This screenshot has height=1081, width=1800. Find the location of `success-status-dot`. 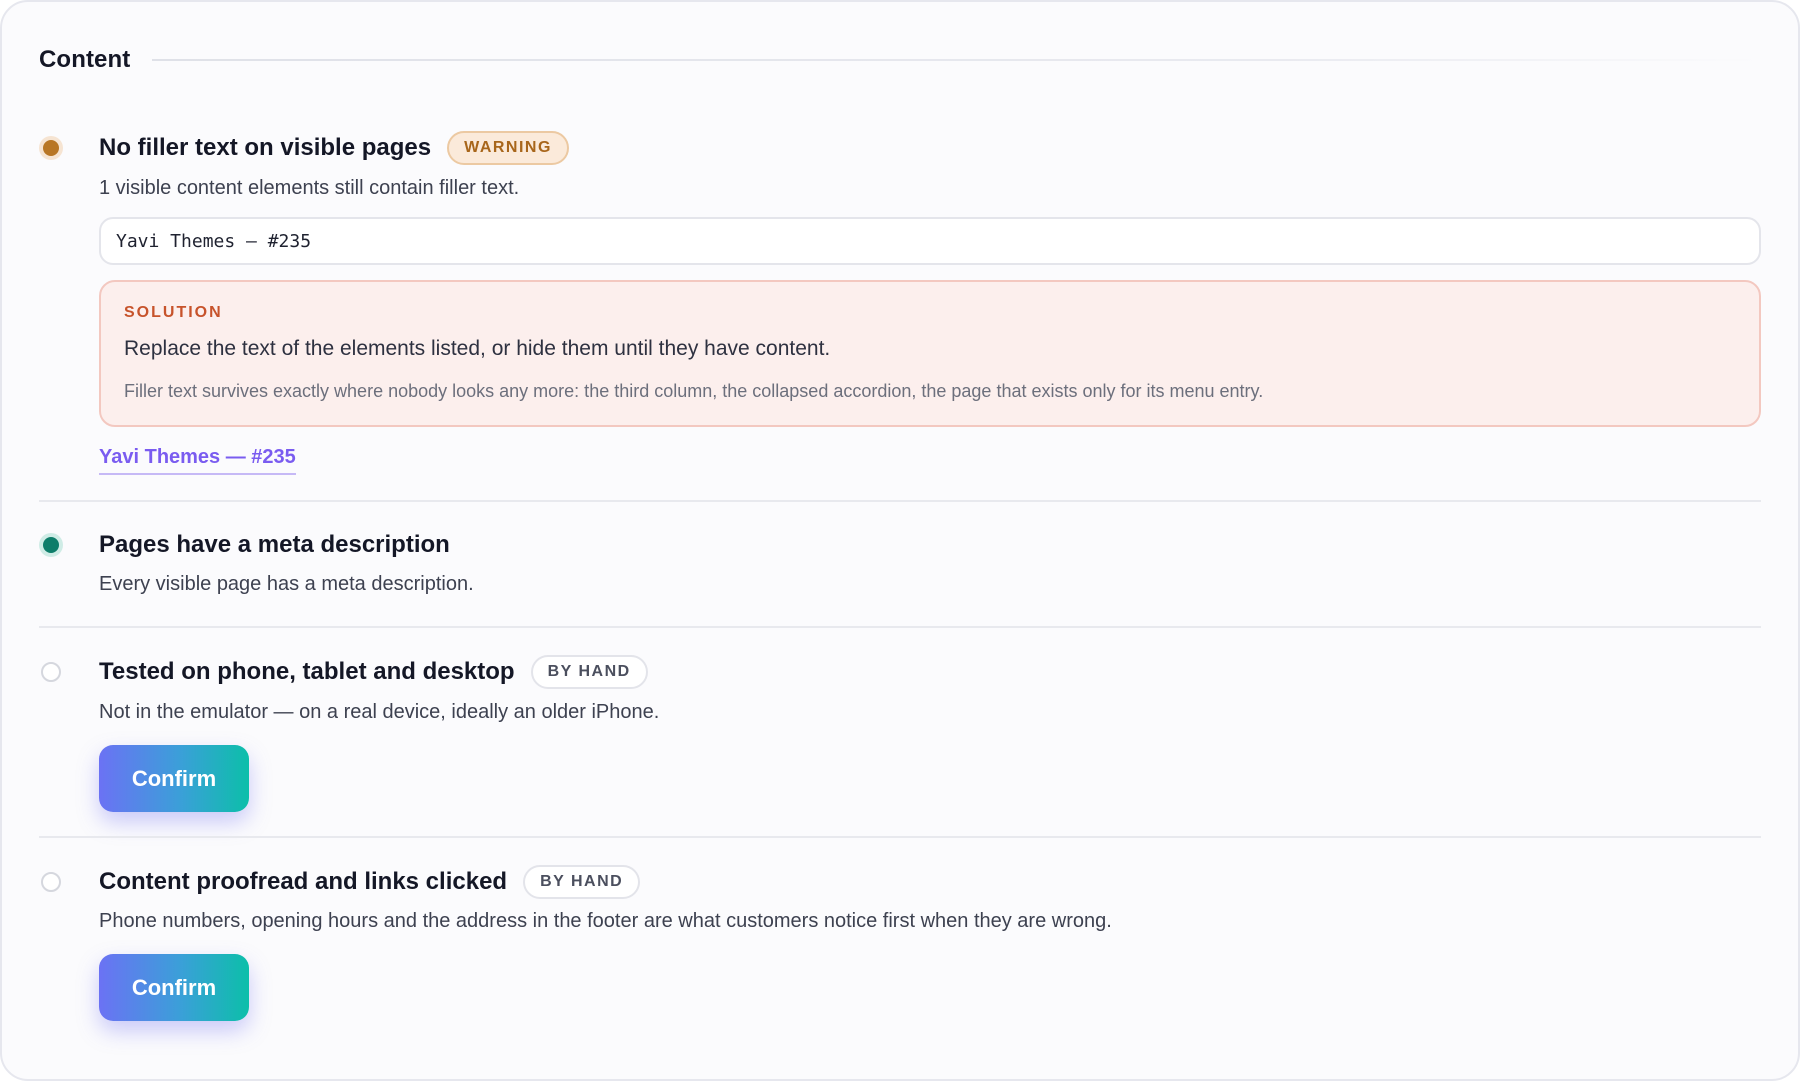

success-status-dot is located at coordinates (51, 545).